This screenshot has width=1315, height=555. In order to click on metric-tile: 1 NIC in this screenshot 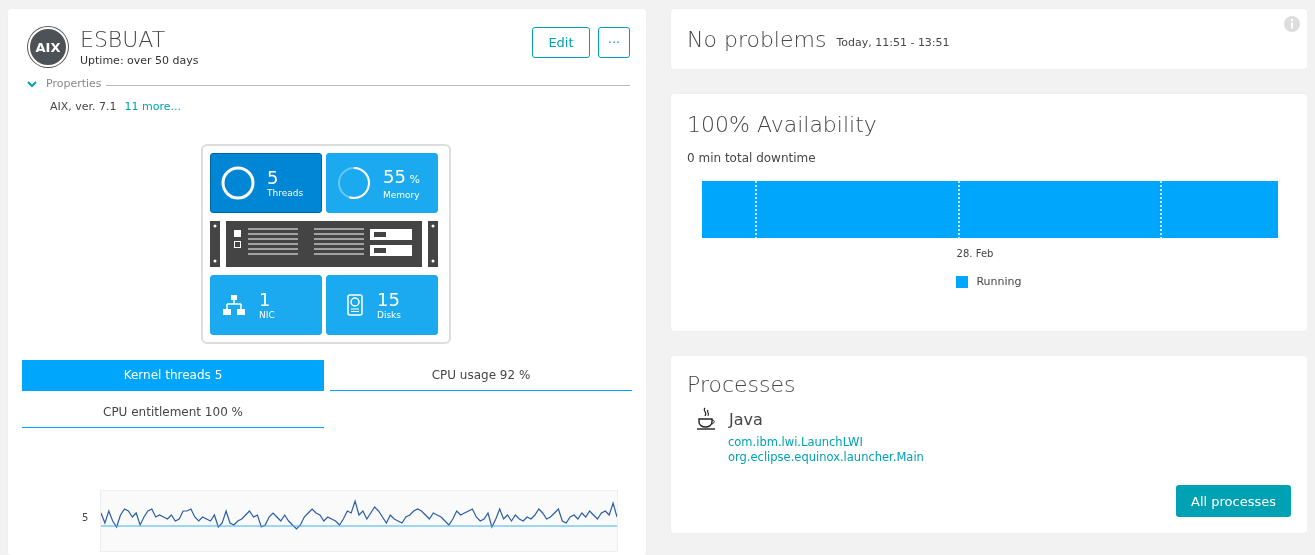, I will do `click(266, 305)`.